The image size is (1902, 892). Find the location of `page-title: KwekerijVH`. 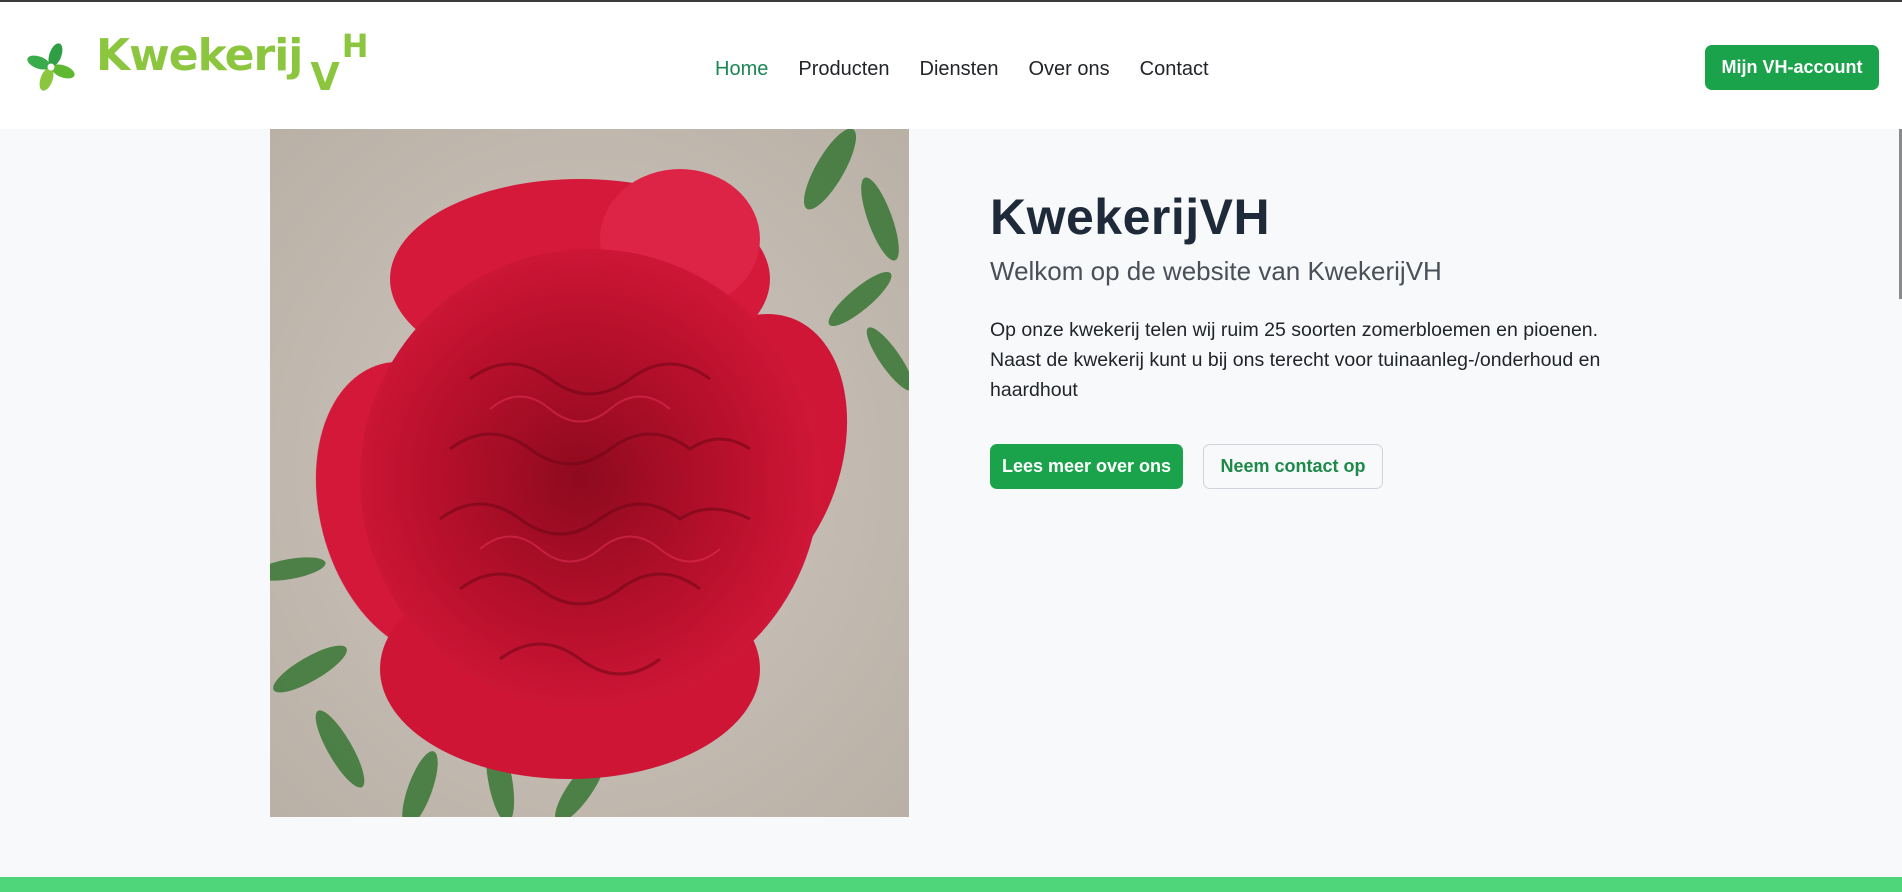

page-title: KwekerijVH is located at coordinates (1130, 217).